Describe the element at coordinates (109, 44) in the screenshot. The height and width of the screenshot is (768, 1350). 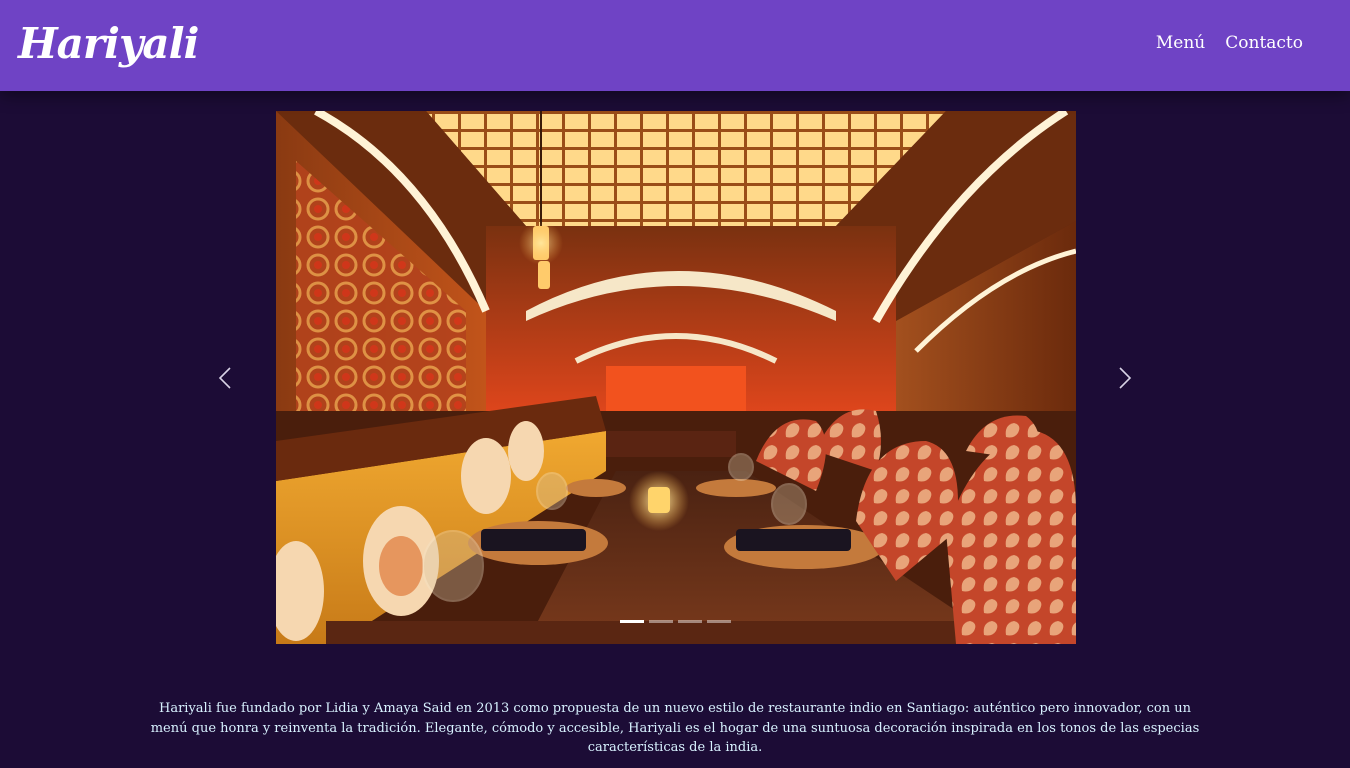
I see `brand-logo: Hariyali` at that location.